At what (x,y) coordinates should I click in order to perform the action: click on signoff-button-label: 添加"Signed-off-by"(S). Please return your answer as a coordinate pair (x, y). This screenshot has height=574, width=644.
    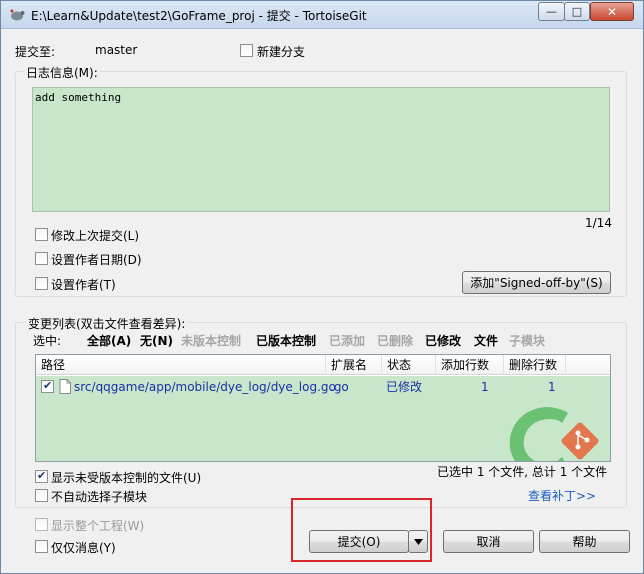
    Looking at the image, I should click on (536, 283).